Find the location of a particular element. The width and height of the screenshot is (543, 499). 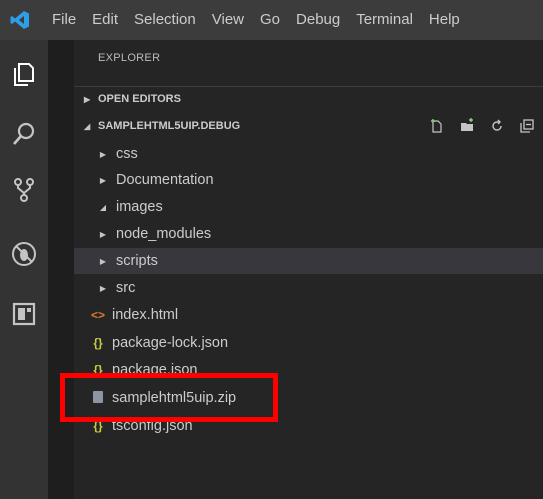

menu-terminal: Terminal is located at coordinates (384, 20).